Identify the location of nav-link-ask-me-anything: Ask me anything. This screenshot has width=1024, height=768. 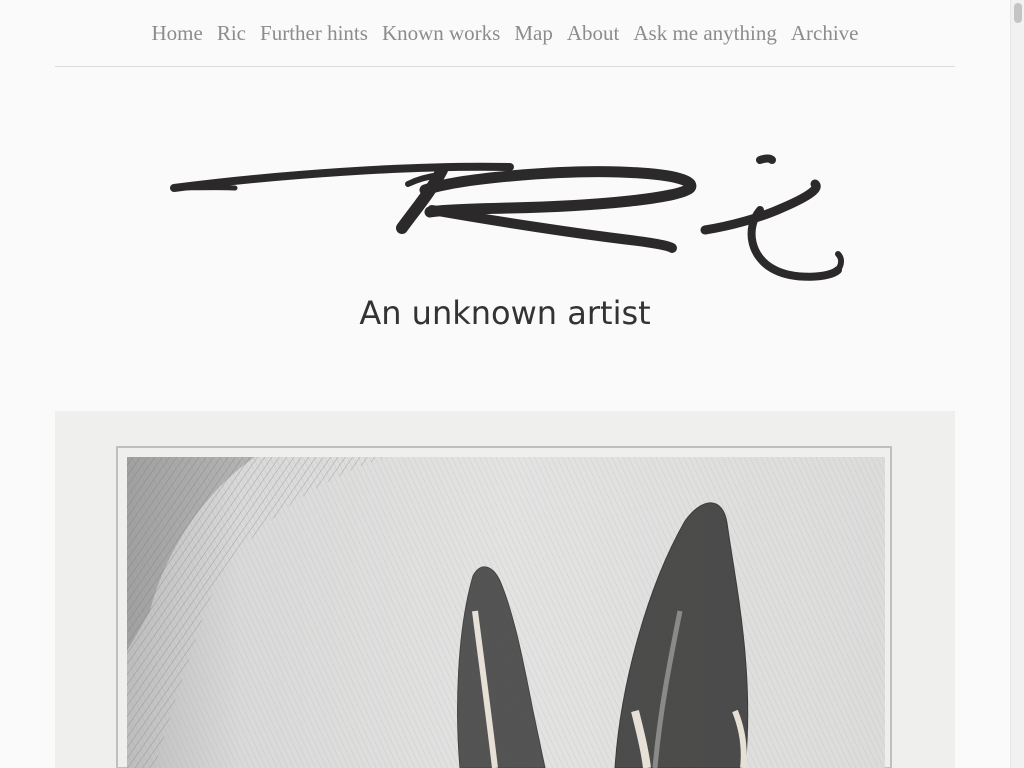
(704, 33).